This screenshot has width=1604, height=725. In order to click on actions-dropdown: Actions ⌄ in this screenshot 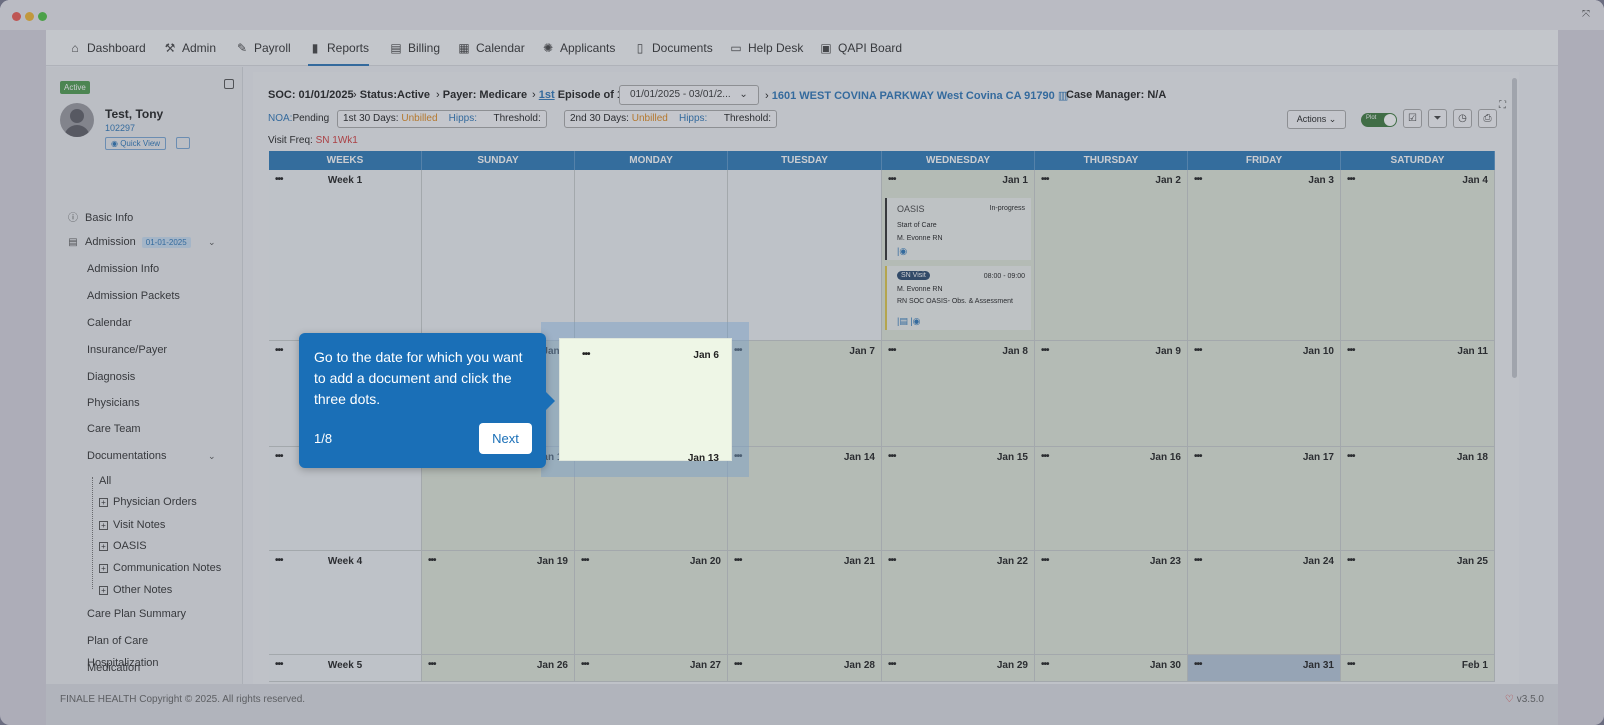, I will do `click(1316, 119)`.